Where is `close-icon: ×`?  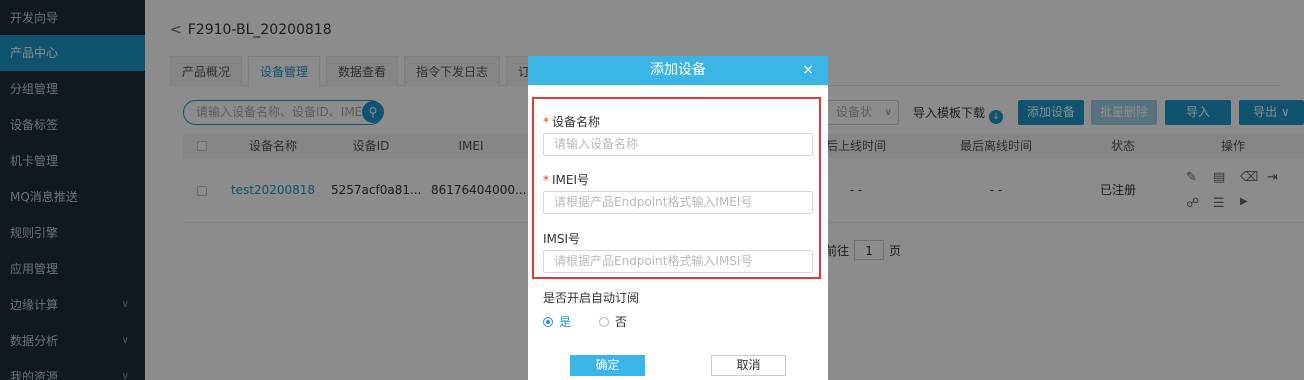 close-icon: × is located at coordinates (808, 70).